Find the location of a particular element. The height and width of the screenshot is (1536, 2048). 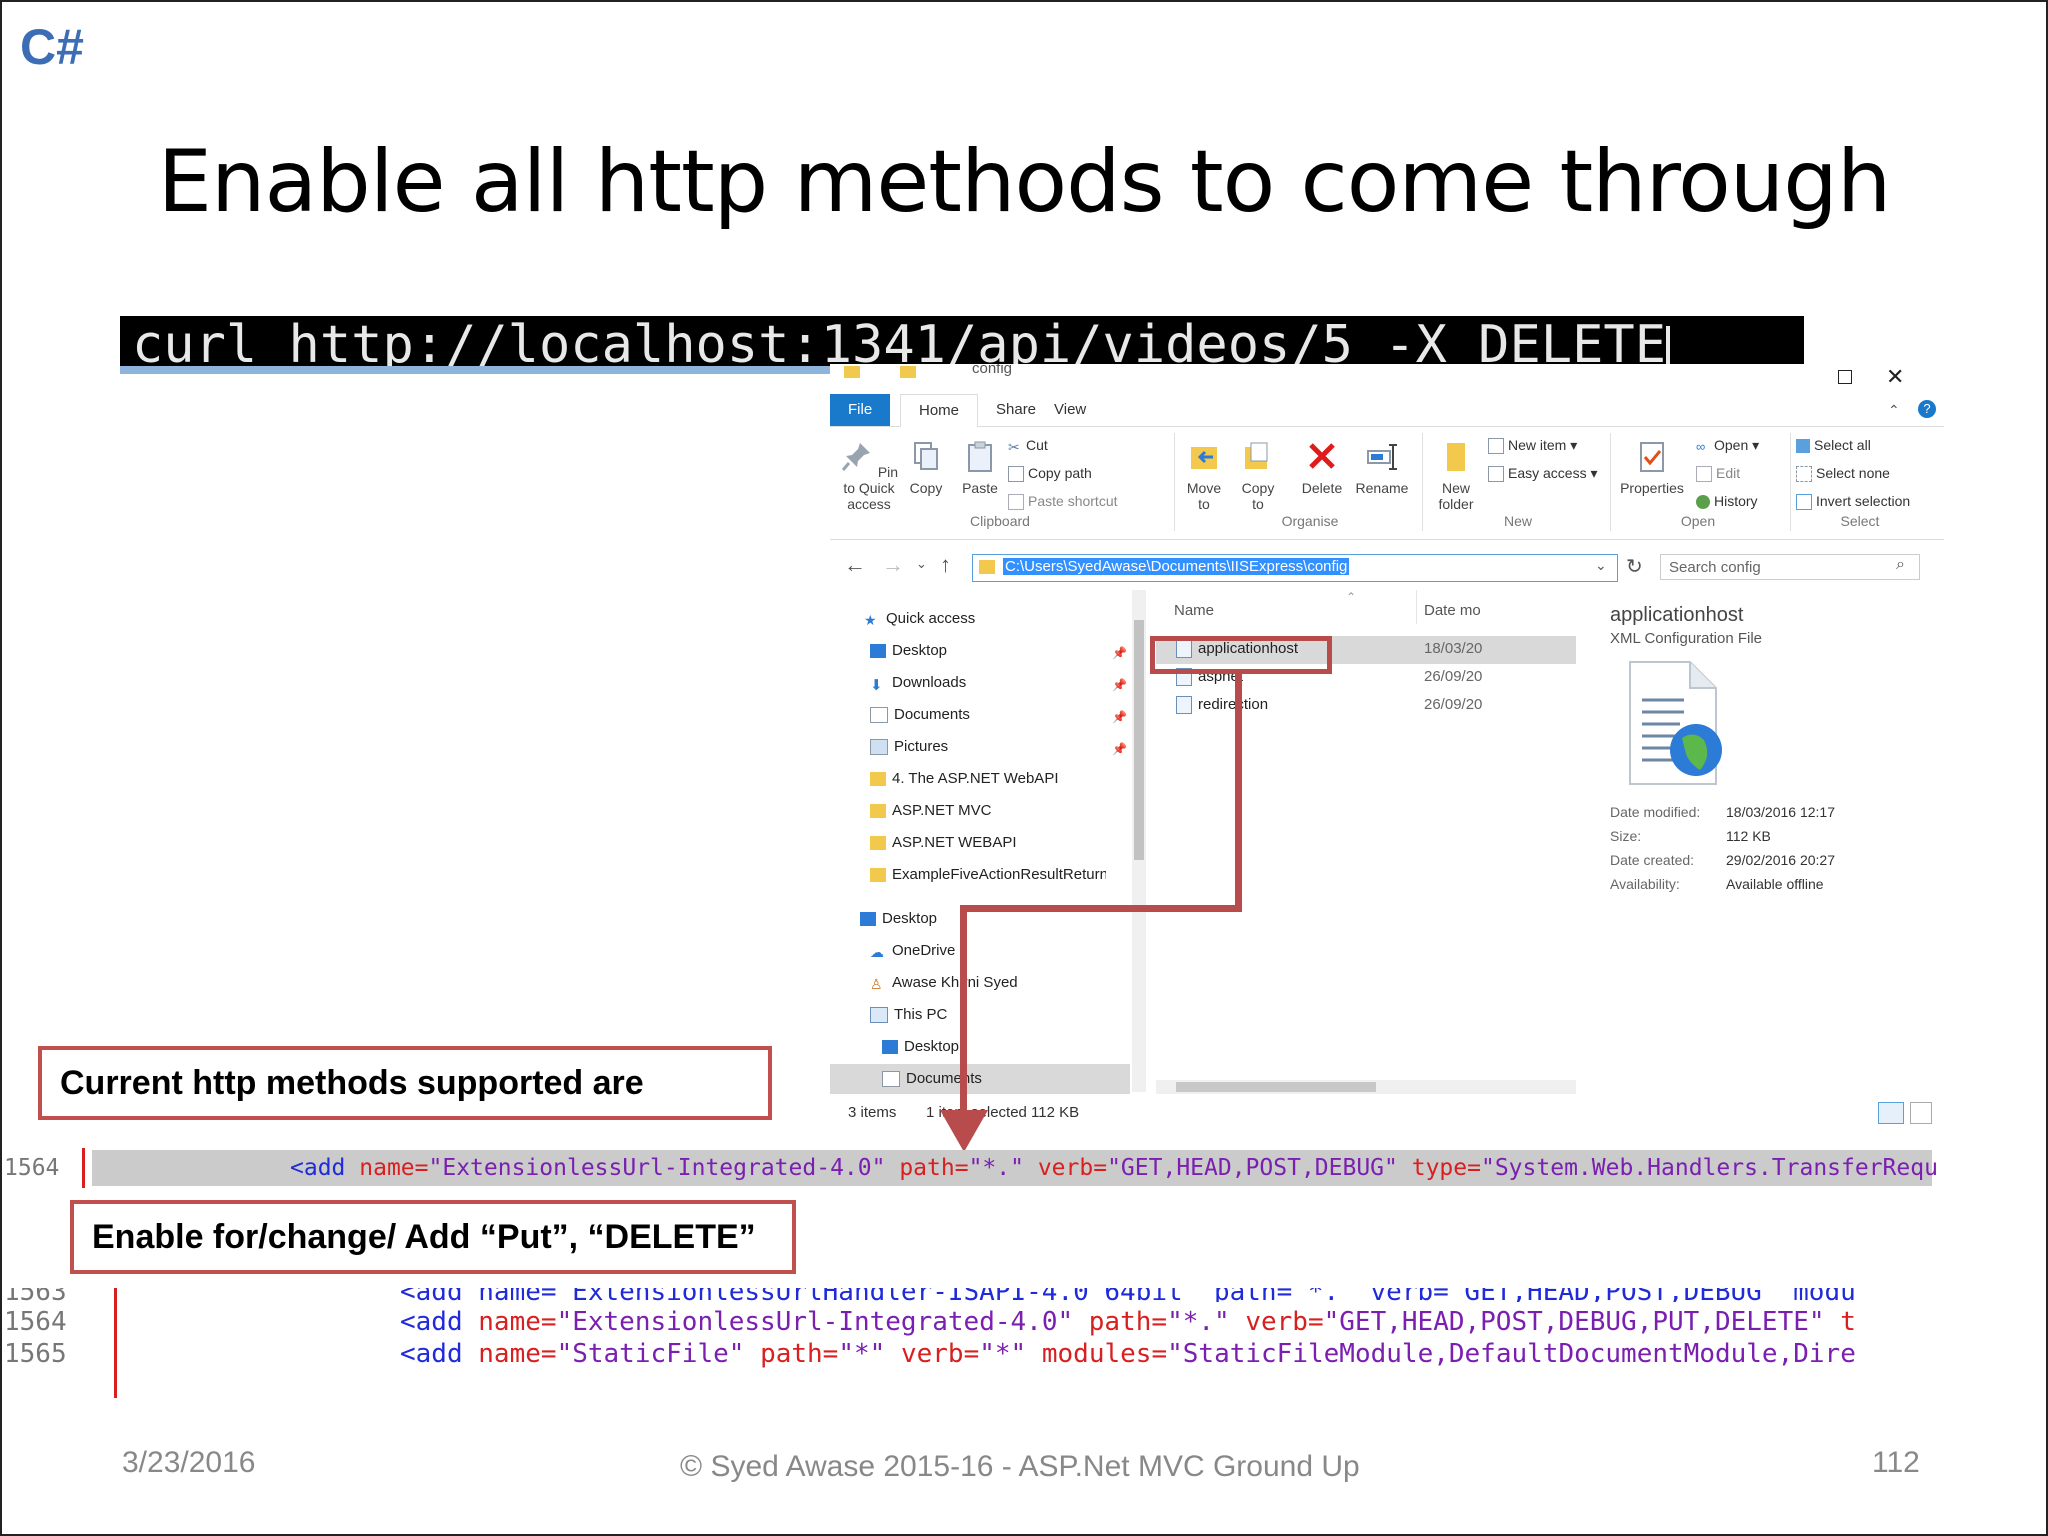

details-file-name: applicationhost is located at coordinates (1677, 615).